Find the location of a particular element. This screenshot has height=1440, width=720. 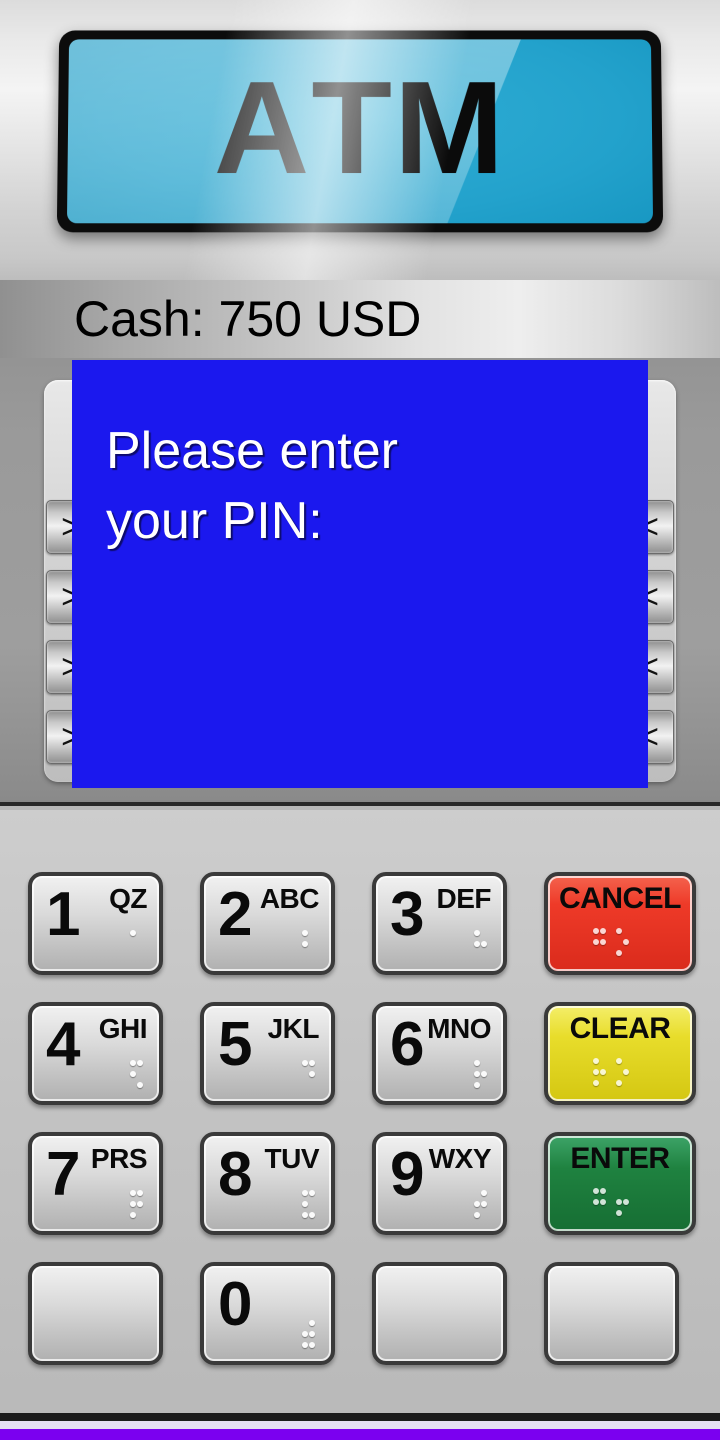

cash-display-band: Cash: 750 USD is located at coordinates (360, 319).